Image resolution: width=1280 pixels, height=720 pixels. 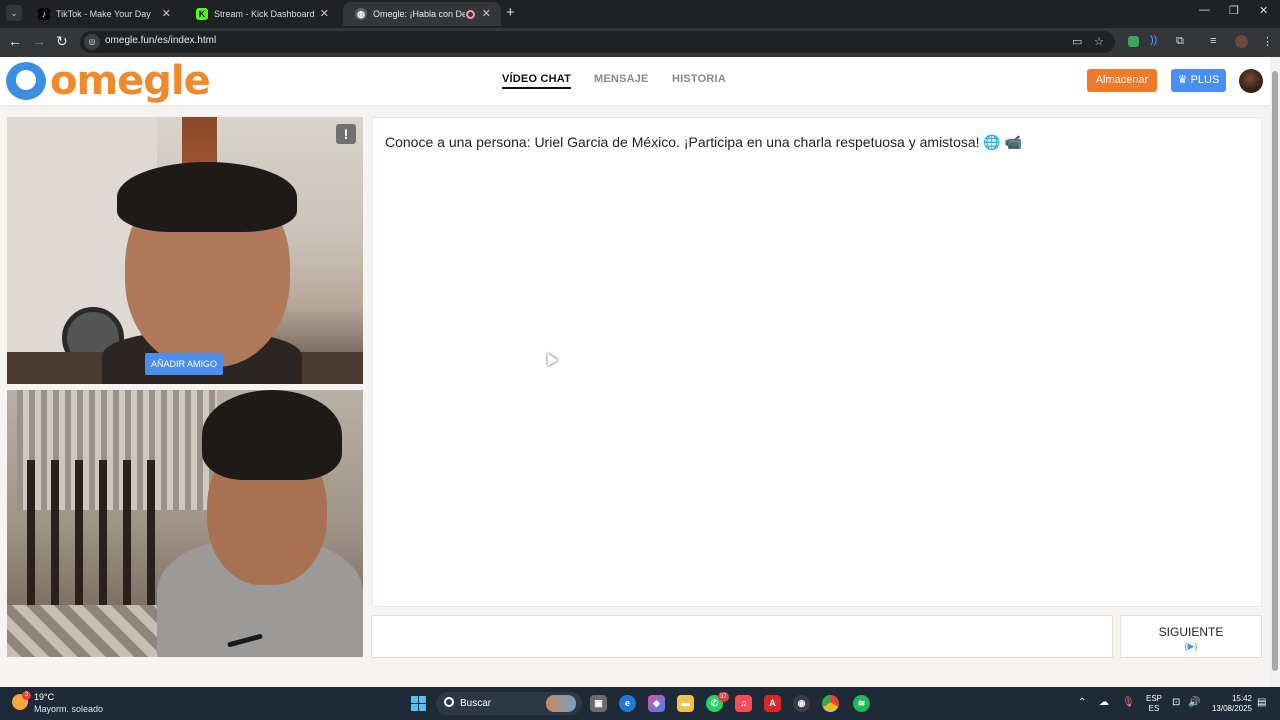 I want to click on tab-search-icon: ⌄, so click(x=14, y=13).